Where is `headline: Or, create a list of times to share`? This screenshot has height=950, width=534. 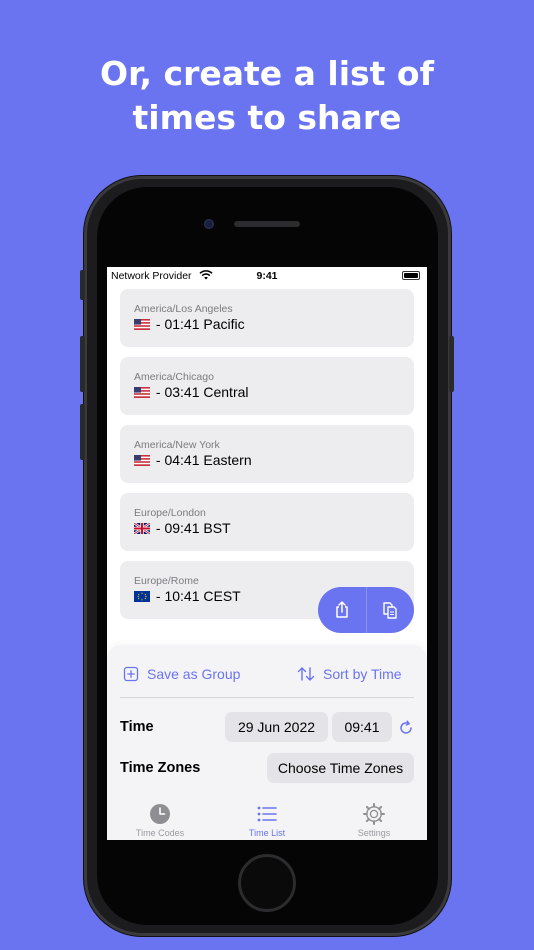 headline: Or, create a list of times to share is located at coordinates (267, 96).